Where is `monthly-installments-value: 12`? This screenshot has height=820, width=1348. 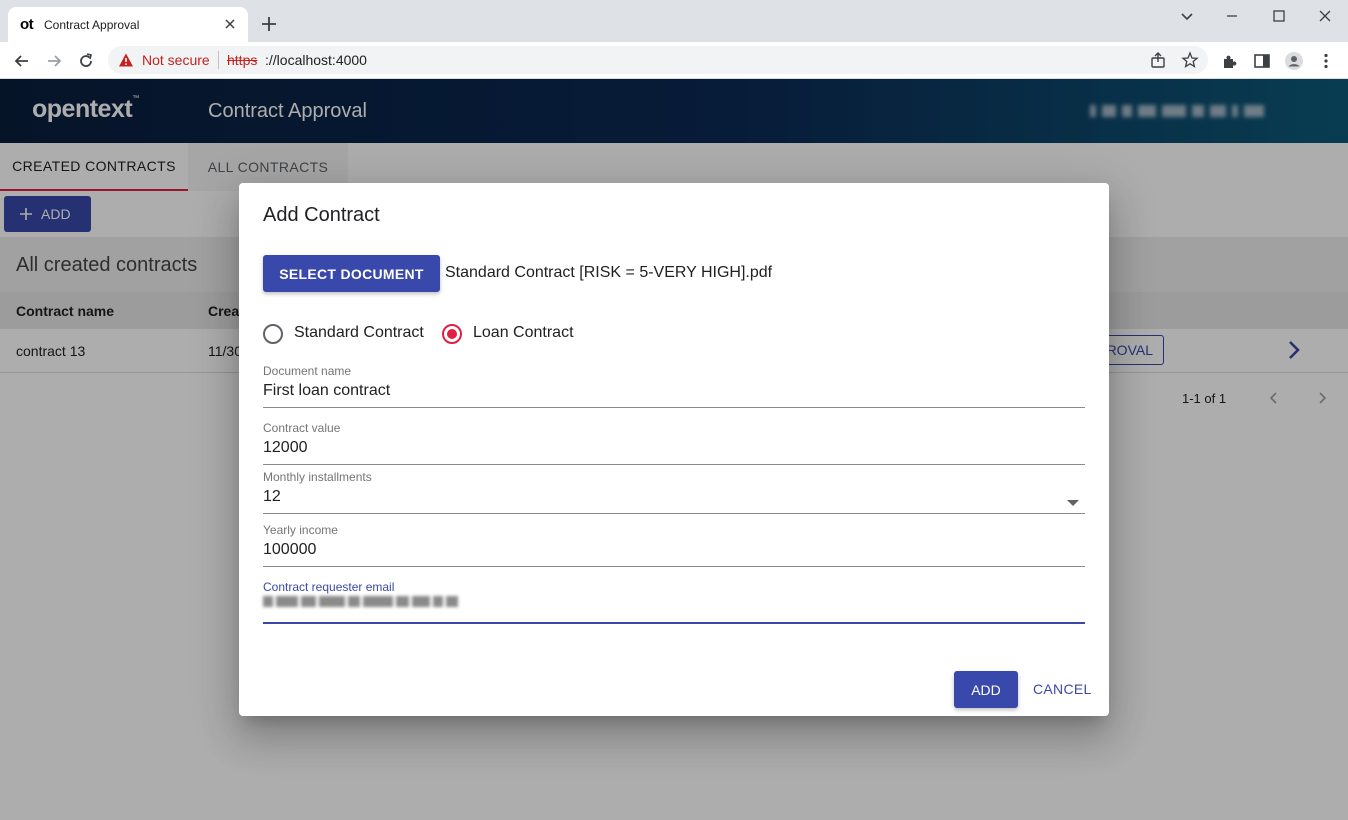
monthly-installments-value: 12 is located at coordinates (272, 497).